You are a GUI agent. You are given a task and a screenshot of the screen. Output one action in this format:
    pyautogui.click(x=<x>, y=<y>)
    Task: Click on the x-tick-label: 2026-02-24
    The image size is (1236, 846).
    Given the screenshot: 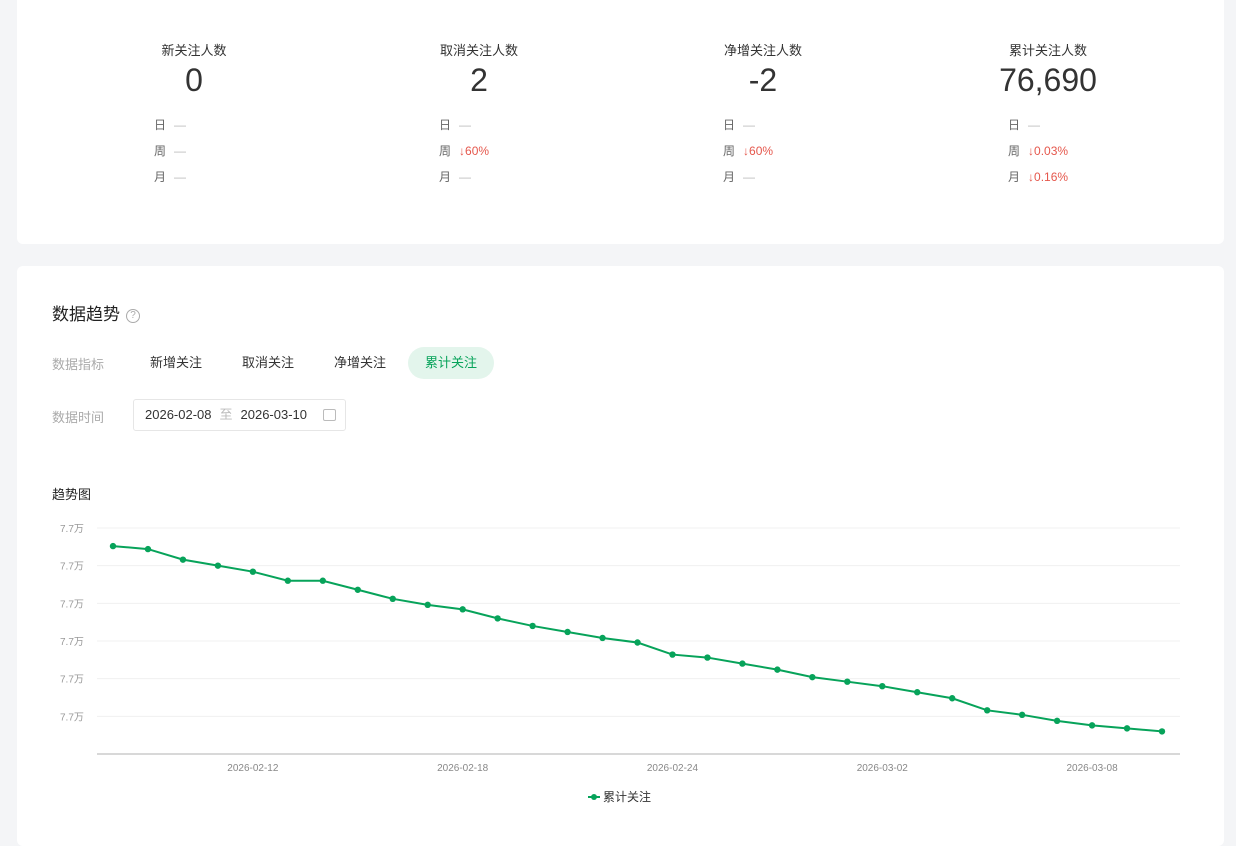 What is the action you would take?
    pyautogui.click(x=673, y=768)
    